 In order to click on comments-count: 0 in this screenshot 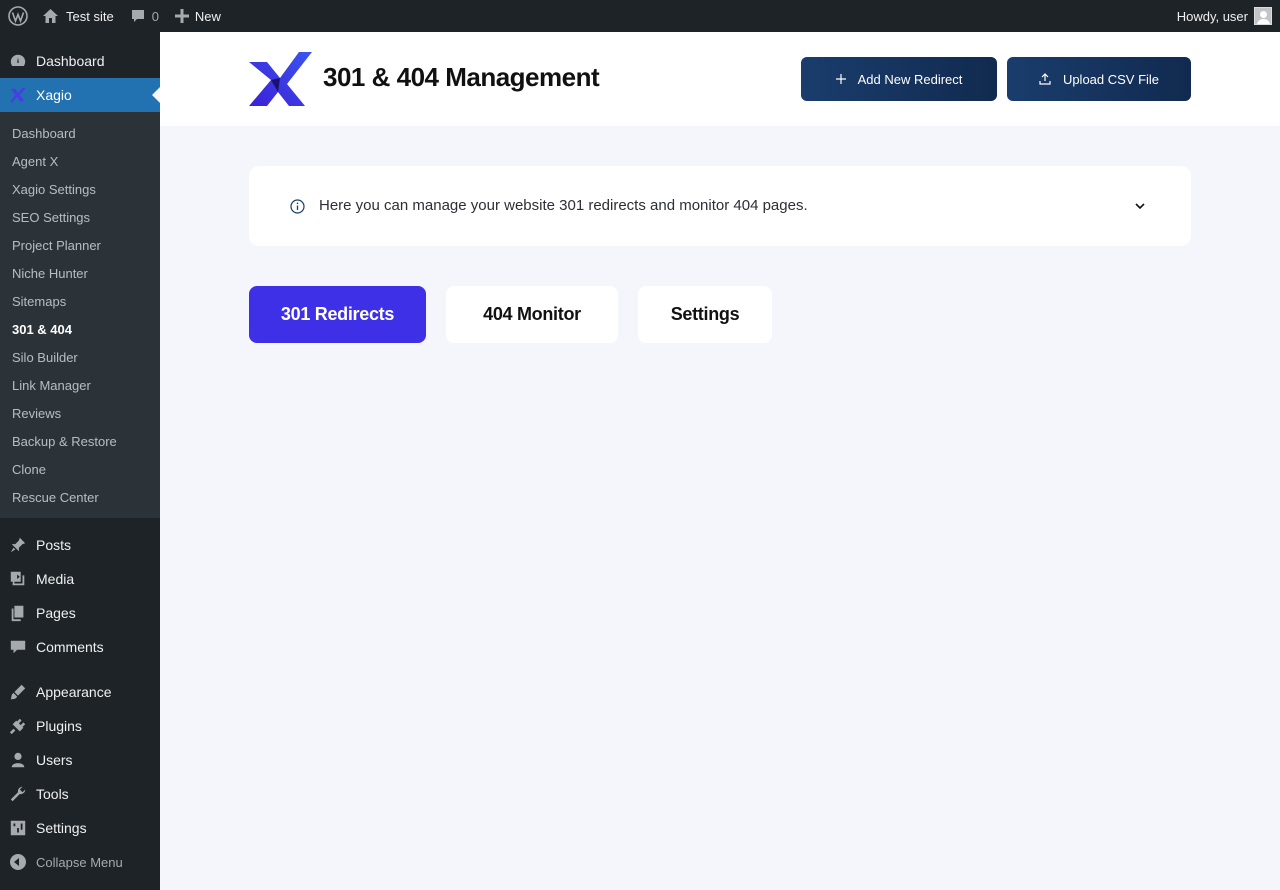, I will do `click(155, 16)`.